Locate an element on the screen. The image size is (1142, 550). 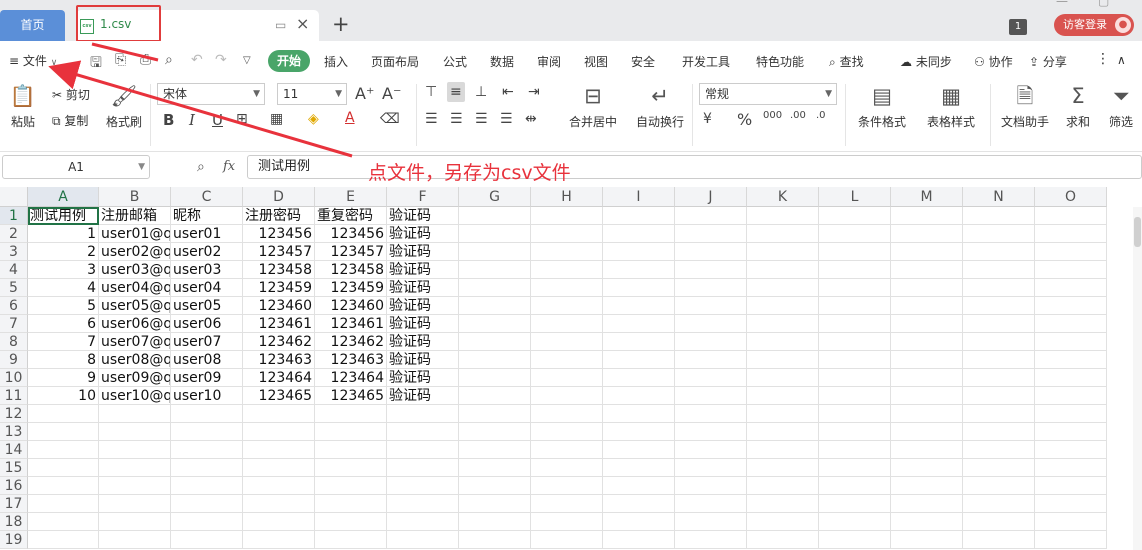
cell-c9: user08 is located at coordinates (207, 360).